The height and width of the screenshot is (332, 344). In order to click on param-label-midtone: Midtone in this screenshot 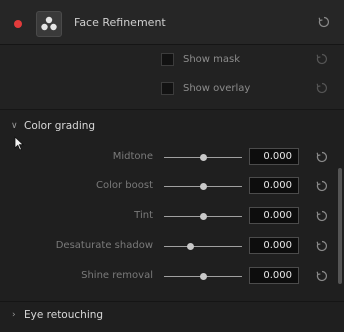, I will do `click(132, 156)`.